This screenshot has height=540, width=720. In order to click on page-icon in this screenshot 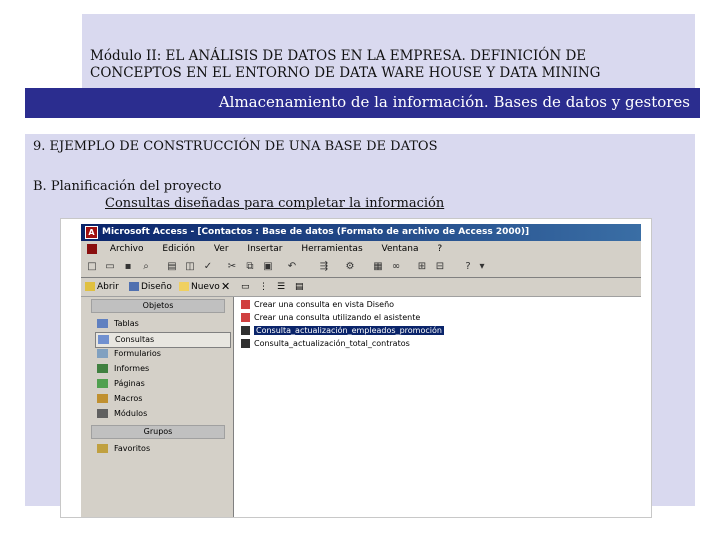, I will do `click(102, 383)`.